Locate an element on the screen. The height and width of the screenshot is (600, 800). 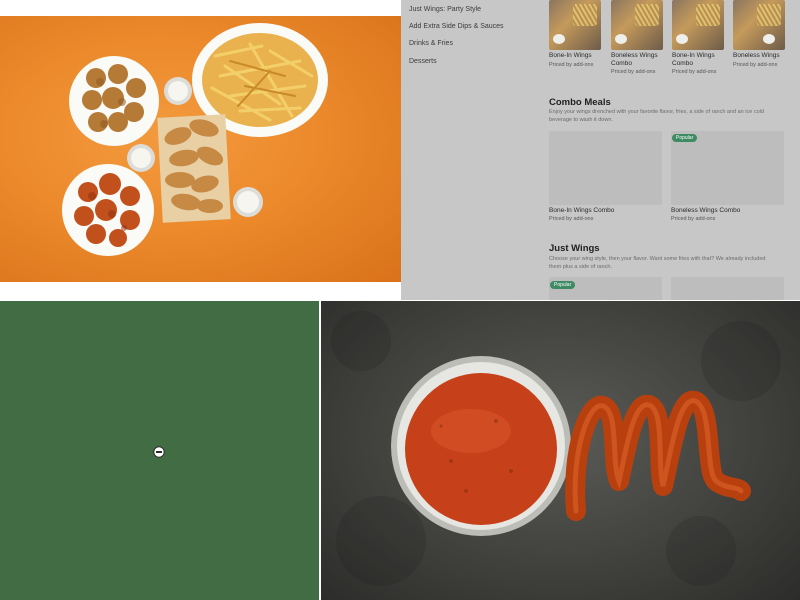
item-title: Bone-In Wings is located at coordinates (576, 56).